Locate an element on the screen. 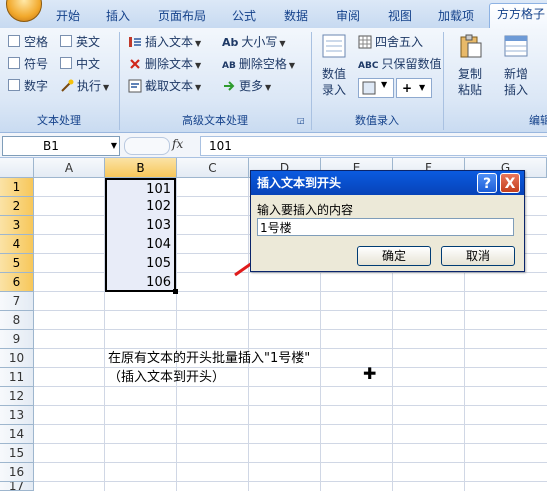  format-dropdown: ▼ is located at coordinates (376, 88).